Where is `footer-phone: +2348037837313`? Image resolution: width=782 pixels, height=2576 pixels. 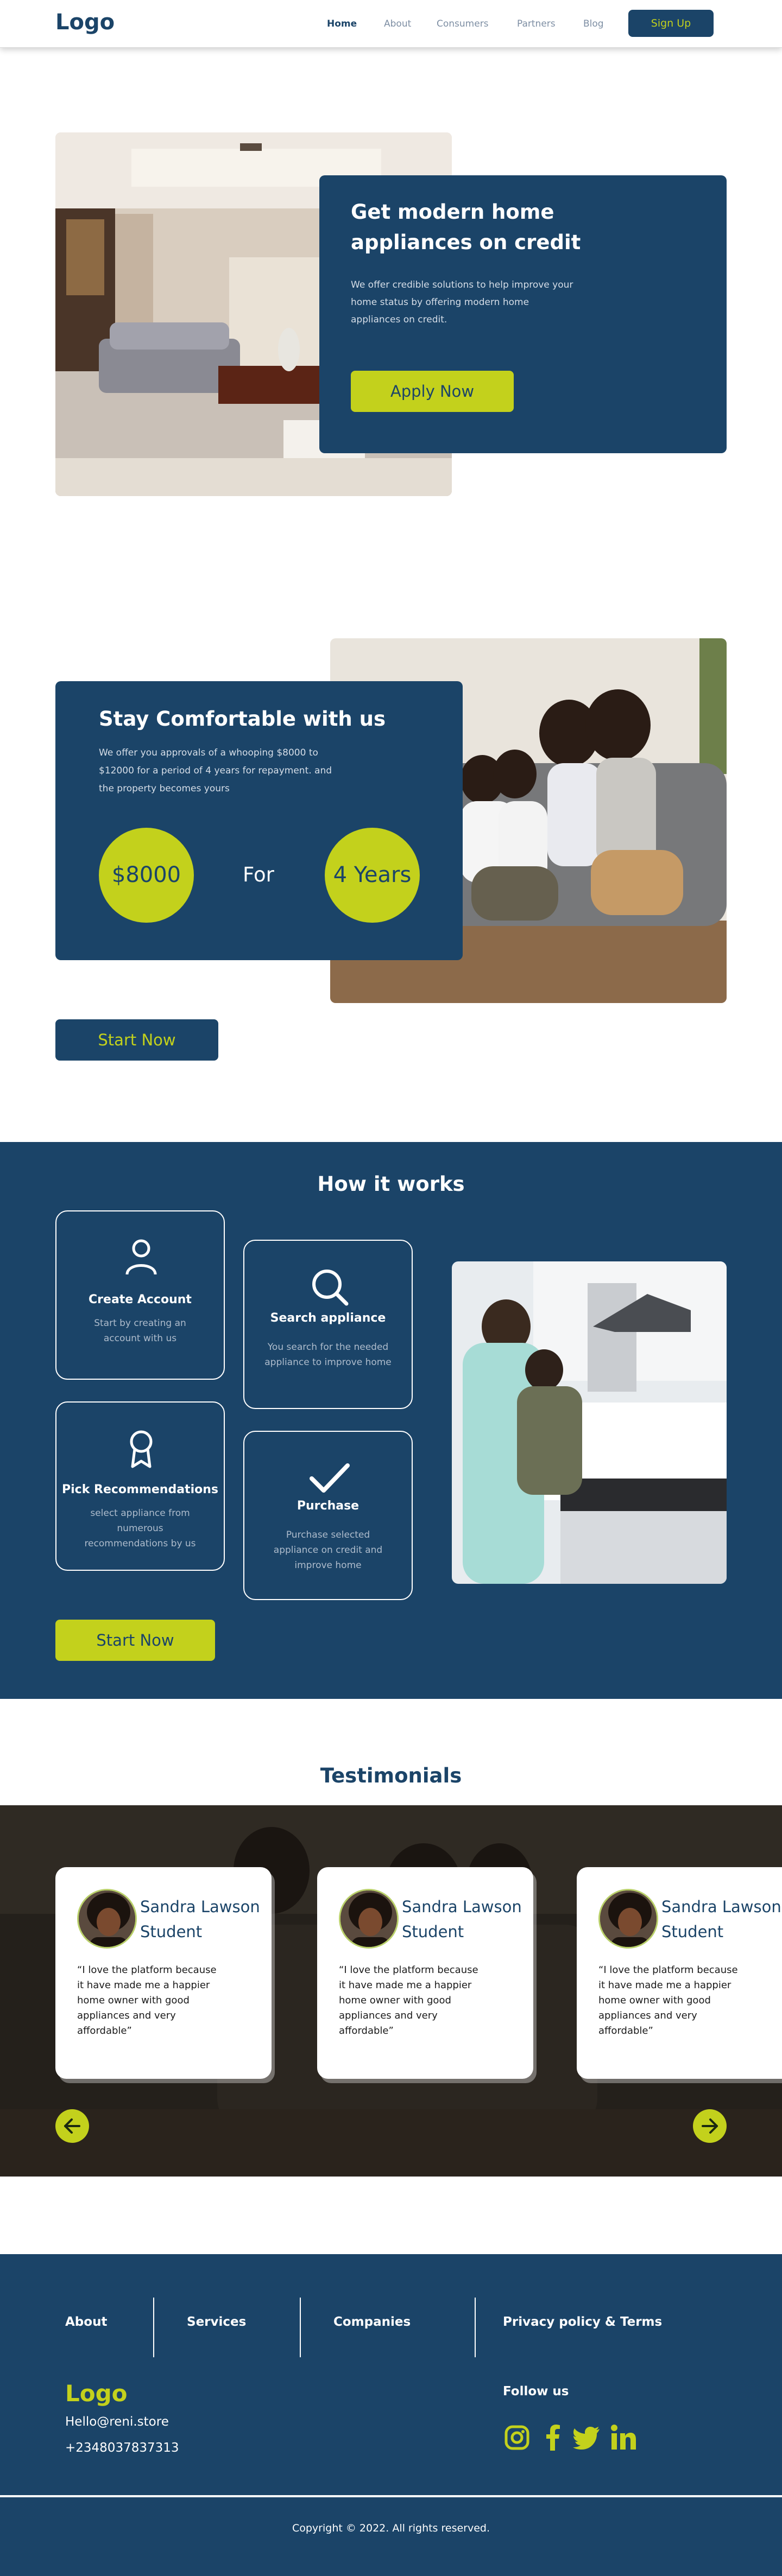
footer-phone: +2348037837313 is located at coordinates (122, 2448).